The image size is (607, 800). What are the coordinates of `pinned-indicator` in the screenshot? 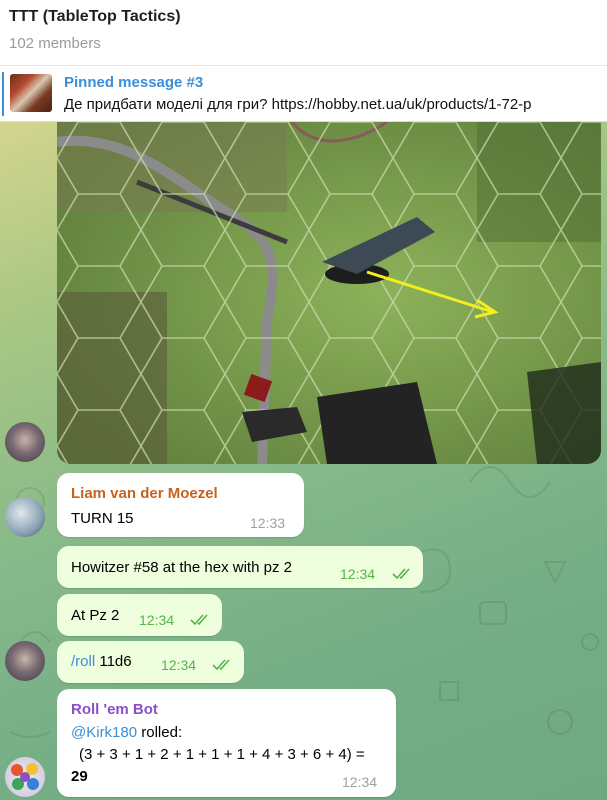 It's located at (3, 94).